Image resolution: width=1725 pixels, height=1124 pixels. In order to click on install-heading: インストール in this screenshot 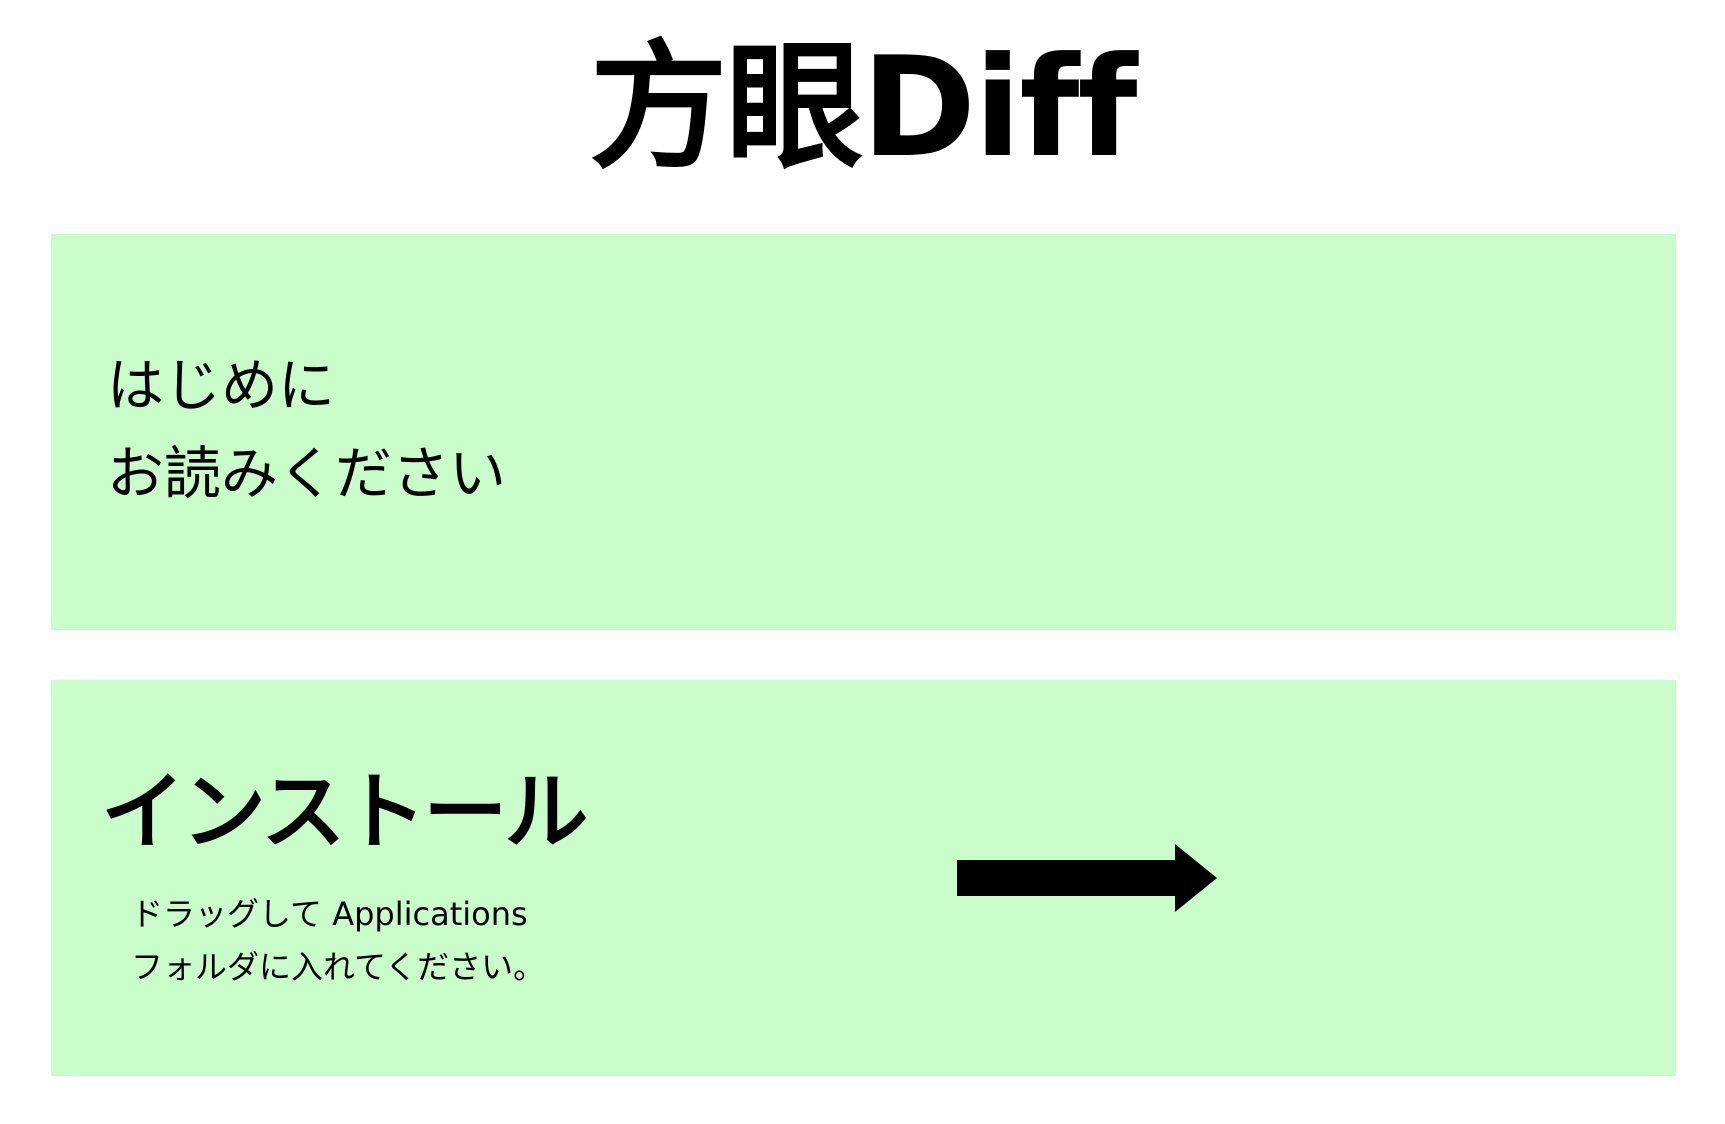, I will do `click(344, 812)`.